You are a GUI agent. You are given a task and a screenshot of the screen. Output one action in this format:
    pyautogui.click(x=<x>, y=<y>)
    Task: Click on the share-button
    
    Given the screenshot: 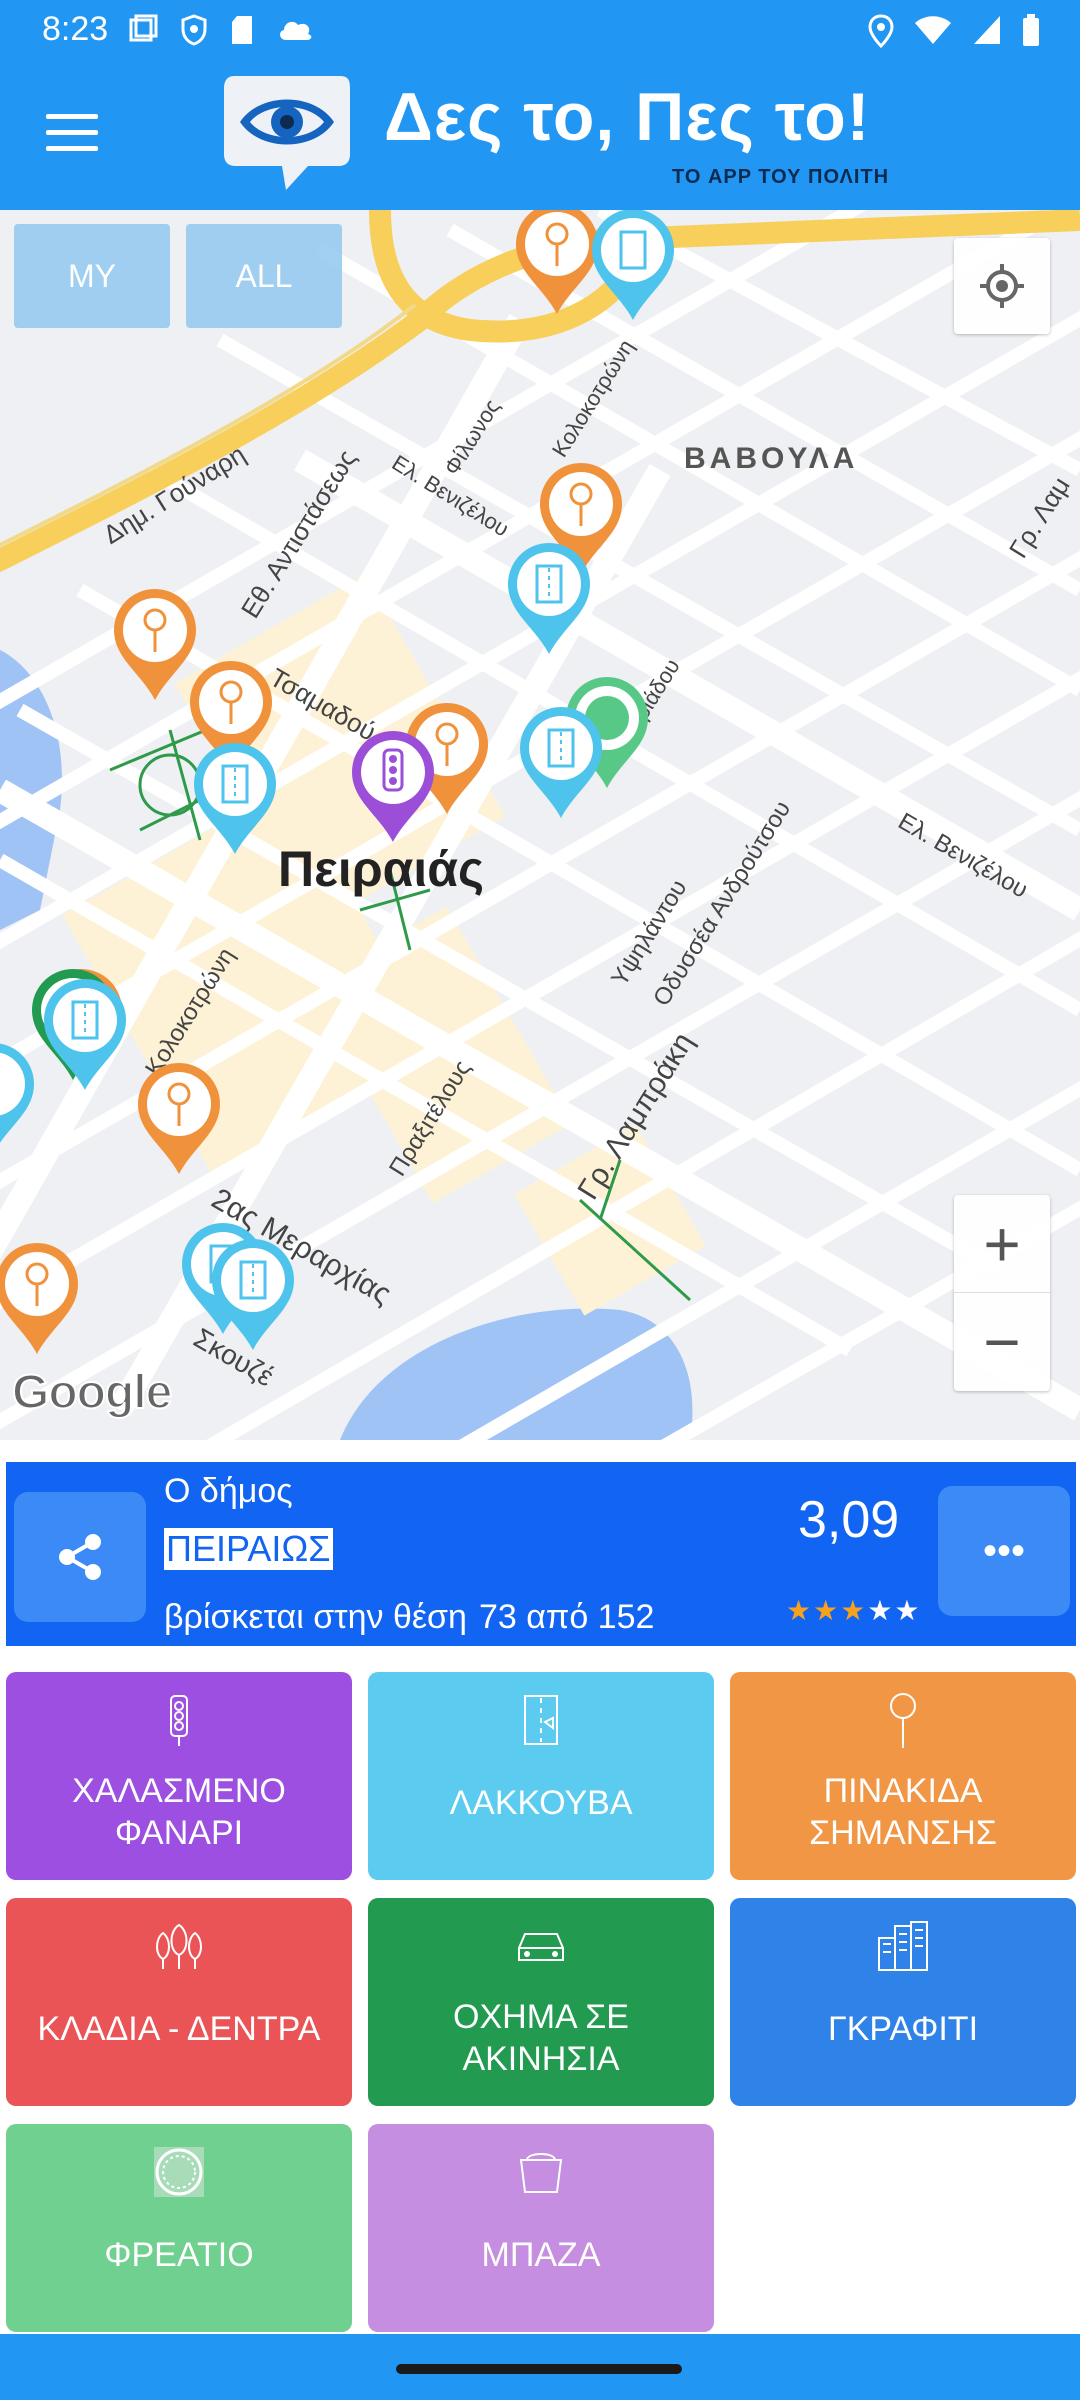 What is the action you would take?
    pyautogui.click(x=80, y=1557)
    